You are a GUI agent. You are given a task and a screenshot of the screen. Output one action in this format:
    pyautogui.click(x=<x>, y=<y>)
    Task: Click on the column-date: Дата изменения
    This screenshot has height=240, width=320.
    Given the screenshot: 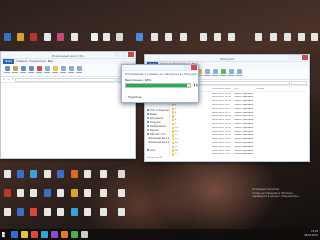 What is the action you would take?
    pyautogui.click(x=223, y=89)
    